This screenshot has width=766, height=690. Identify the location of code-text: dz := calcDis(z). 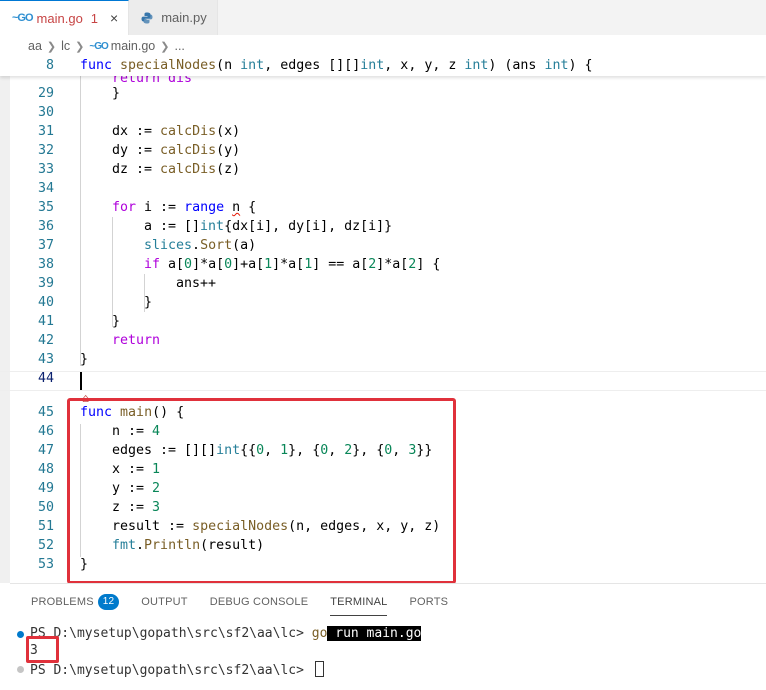
(176, 169).